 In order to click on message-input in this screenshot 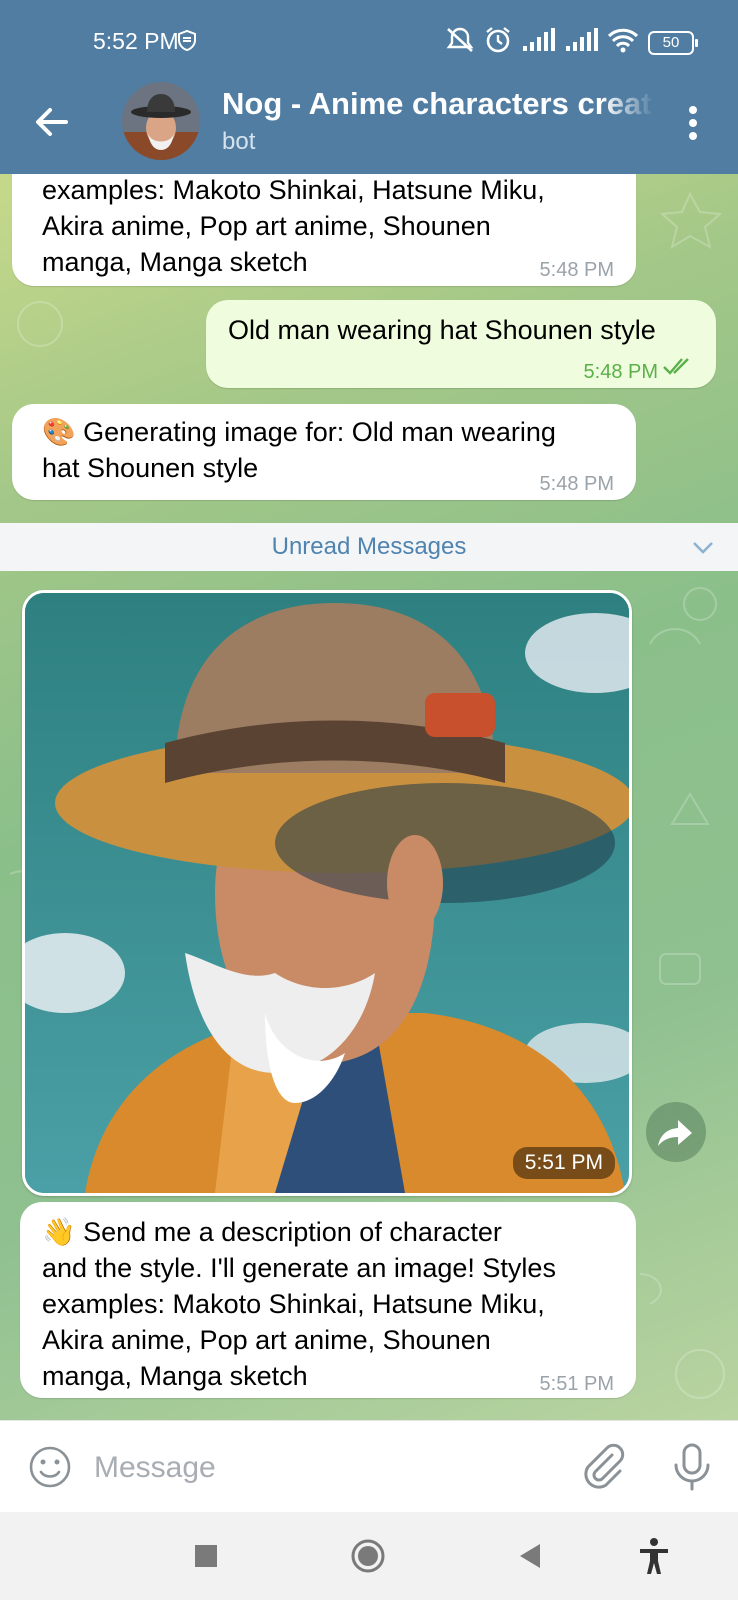, I will do `click(324, 1468)`.